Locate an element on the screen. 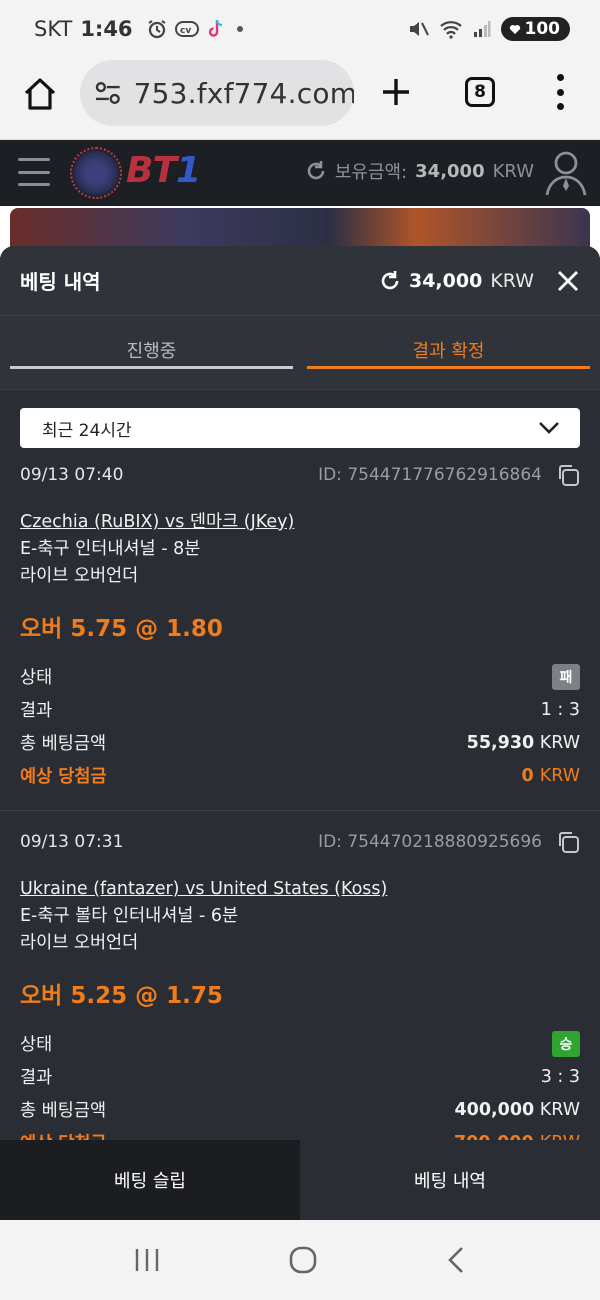  bet-stake-amount: 55,930 is located at coordinates (500, 742).